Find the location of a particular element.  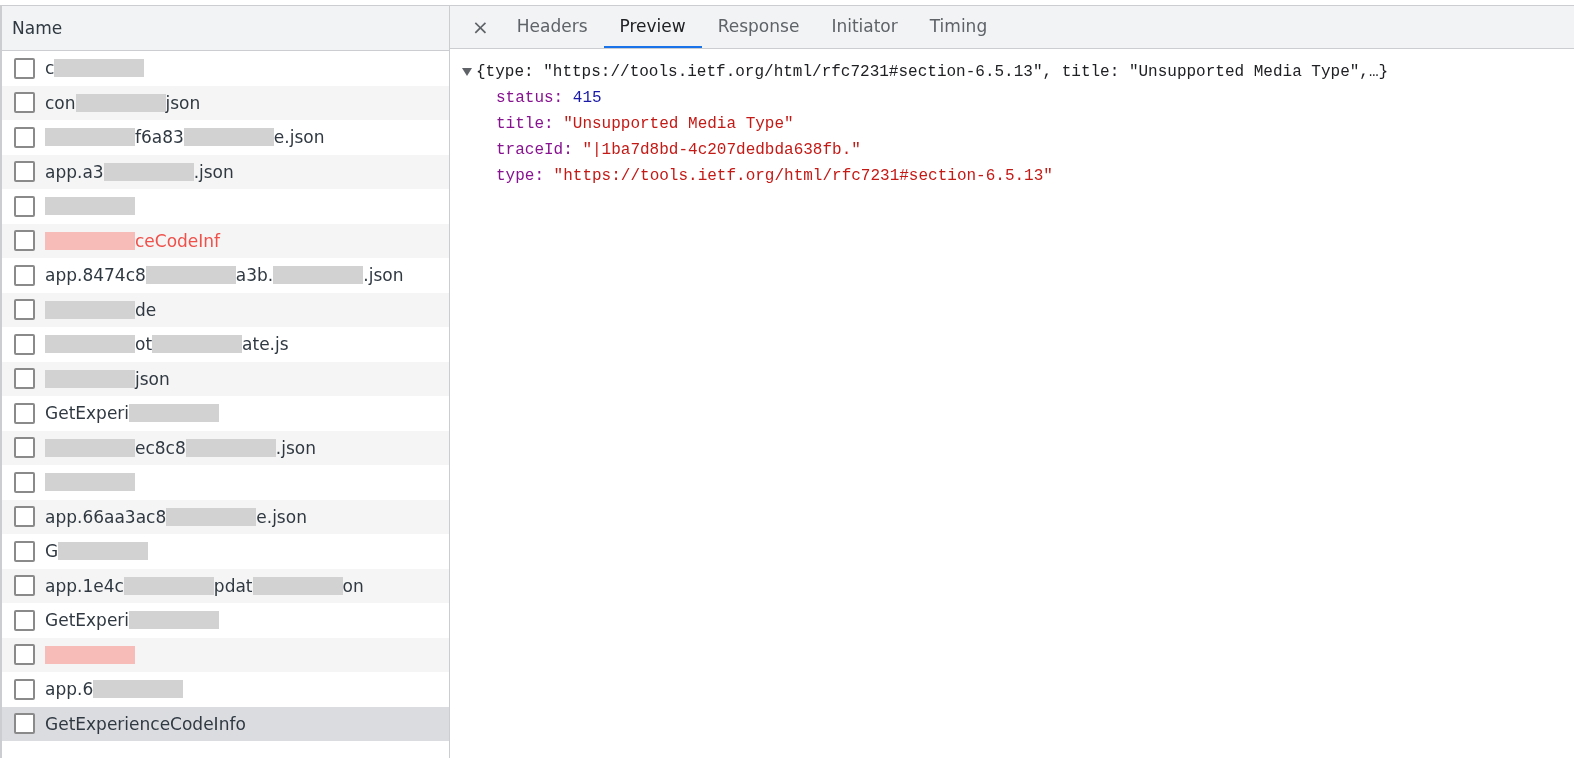

expand-triangle-icon is located at coordinates (467, 72).